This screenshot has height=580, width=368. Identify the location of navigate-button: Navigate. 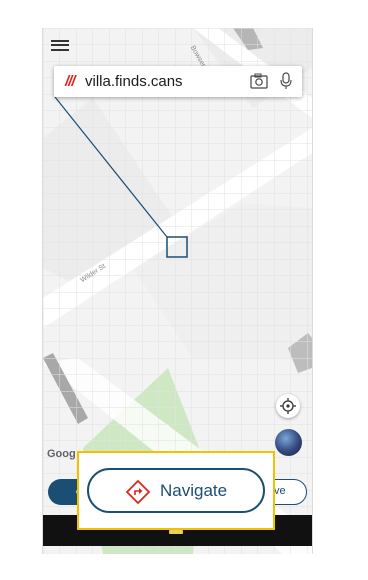
(176, 490).